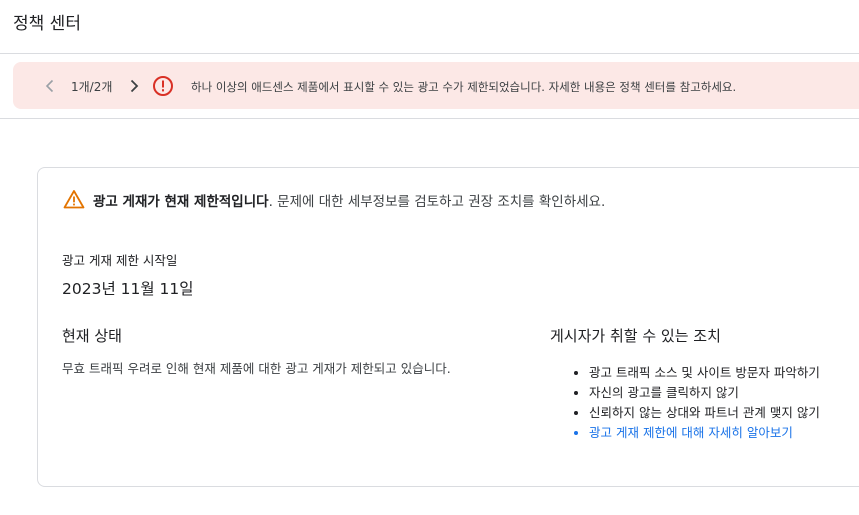 This screenshot has width=859, height=515. Describe the element at coordinates (429, 118) in the screenshot. I see `section-divider` at that location.